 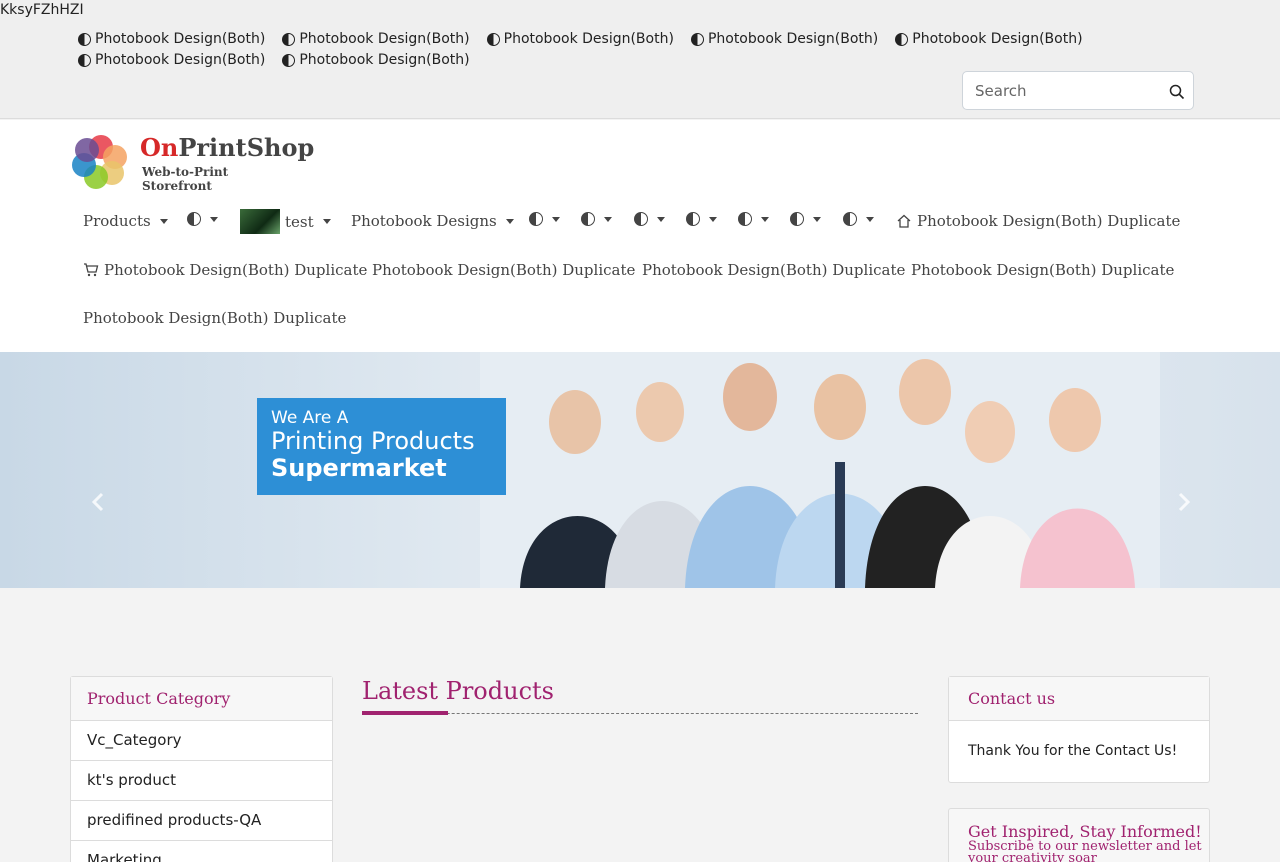 I want to click on contact-panel: Contact us Thank You for the Contact Us!, so click(x=1079, y=729).